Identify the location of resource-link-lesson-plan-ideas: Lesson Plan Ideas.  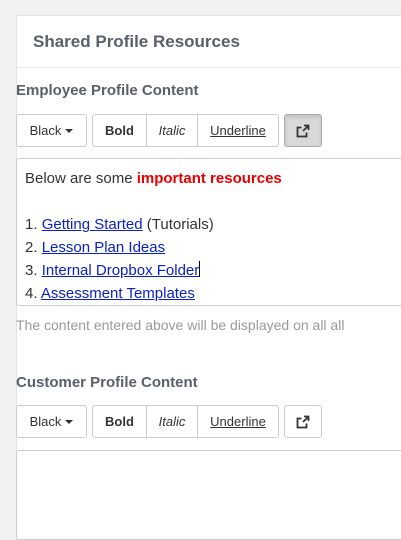
(103, 247).